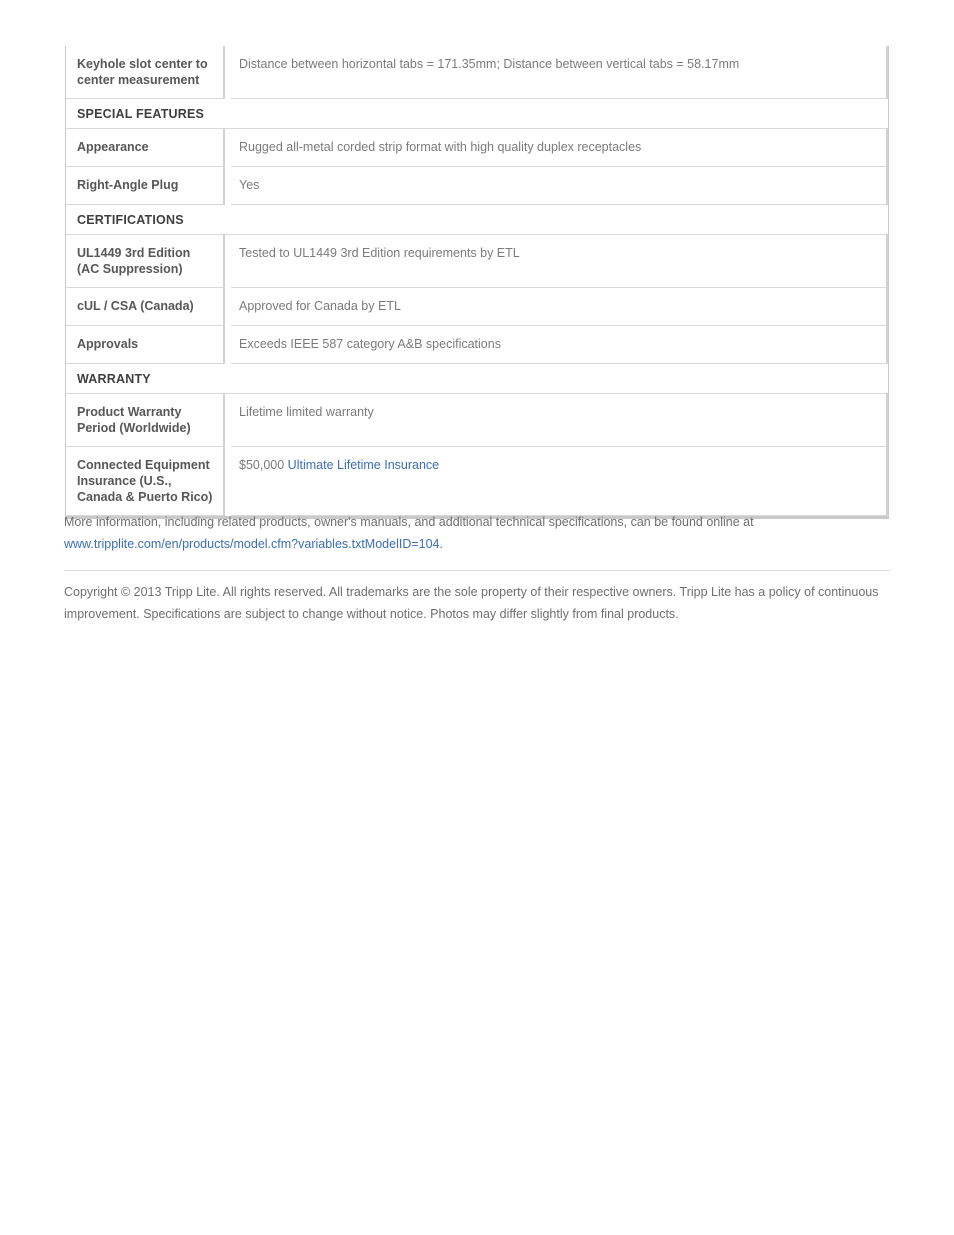  Describe the element at coordinates (145, 344) in the screenshot. I see `spec-label: Approvals` at that location.